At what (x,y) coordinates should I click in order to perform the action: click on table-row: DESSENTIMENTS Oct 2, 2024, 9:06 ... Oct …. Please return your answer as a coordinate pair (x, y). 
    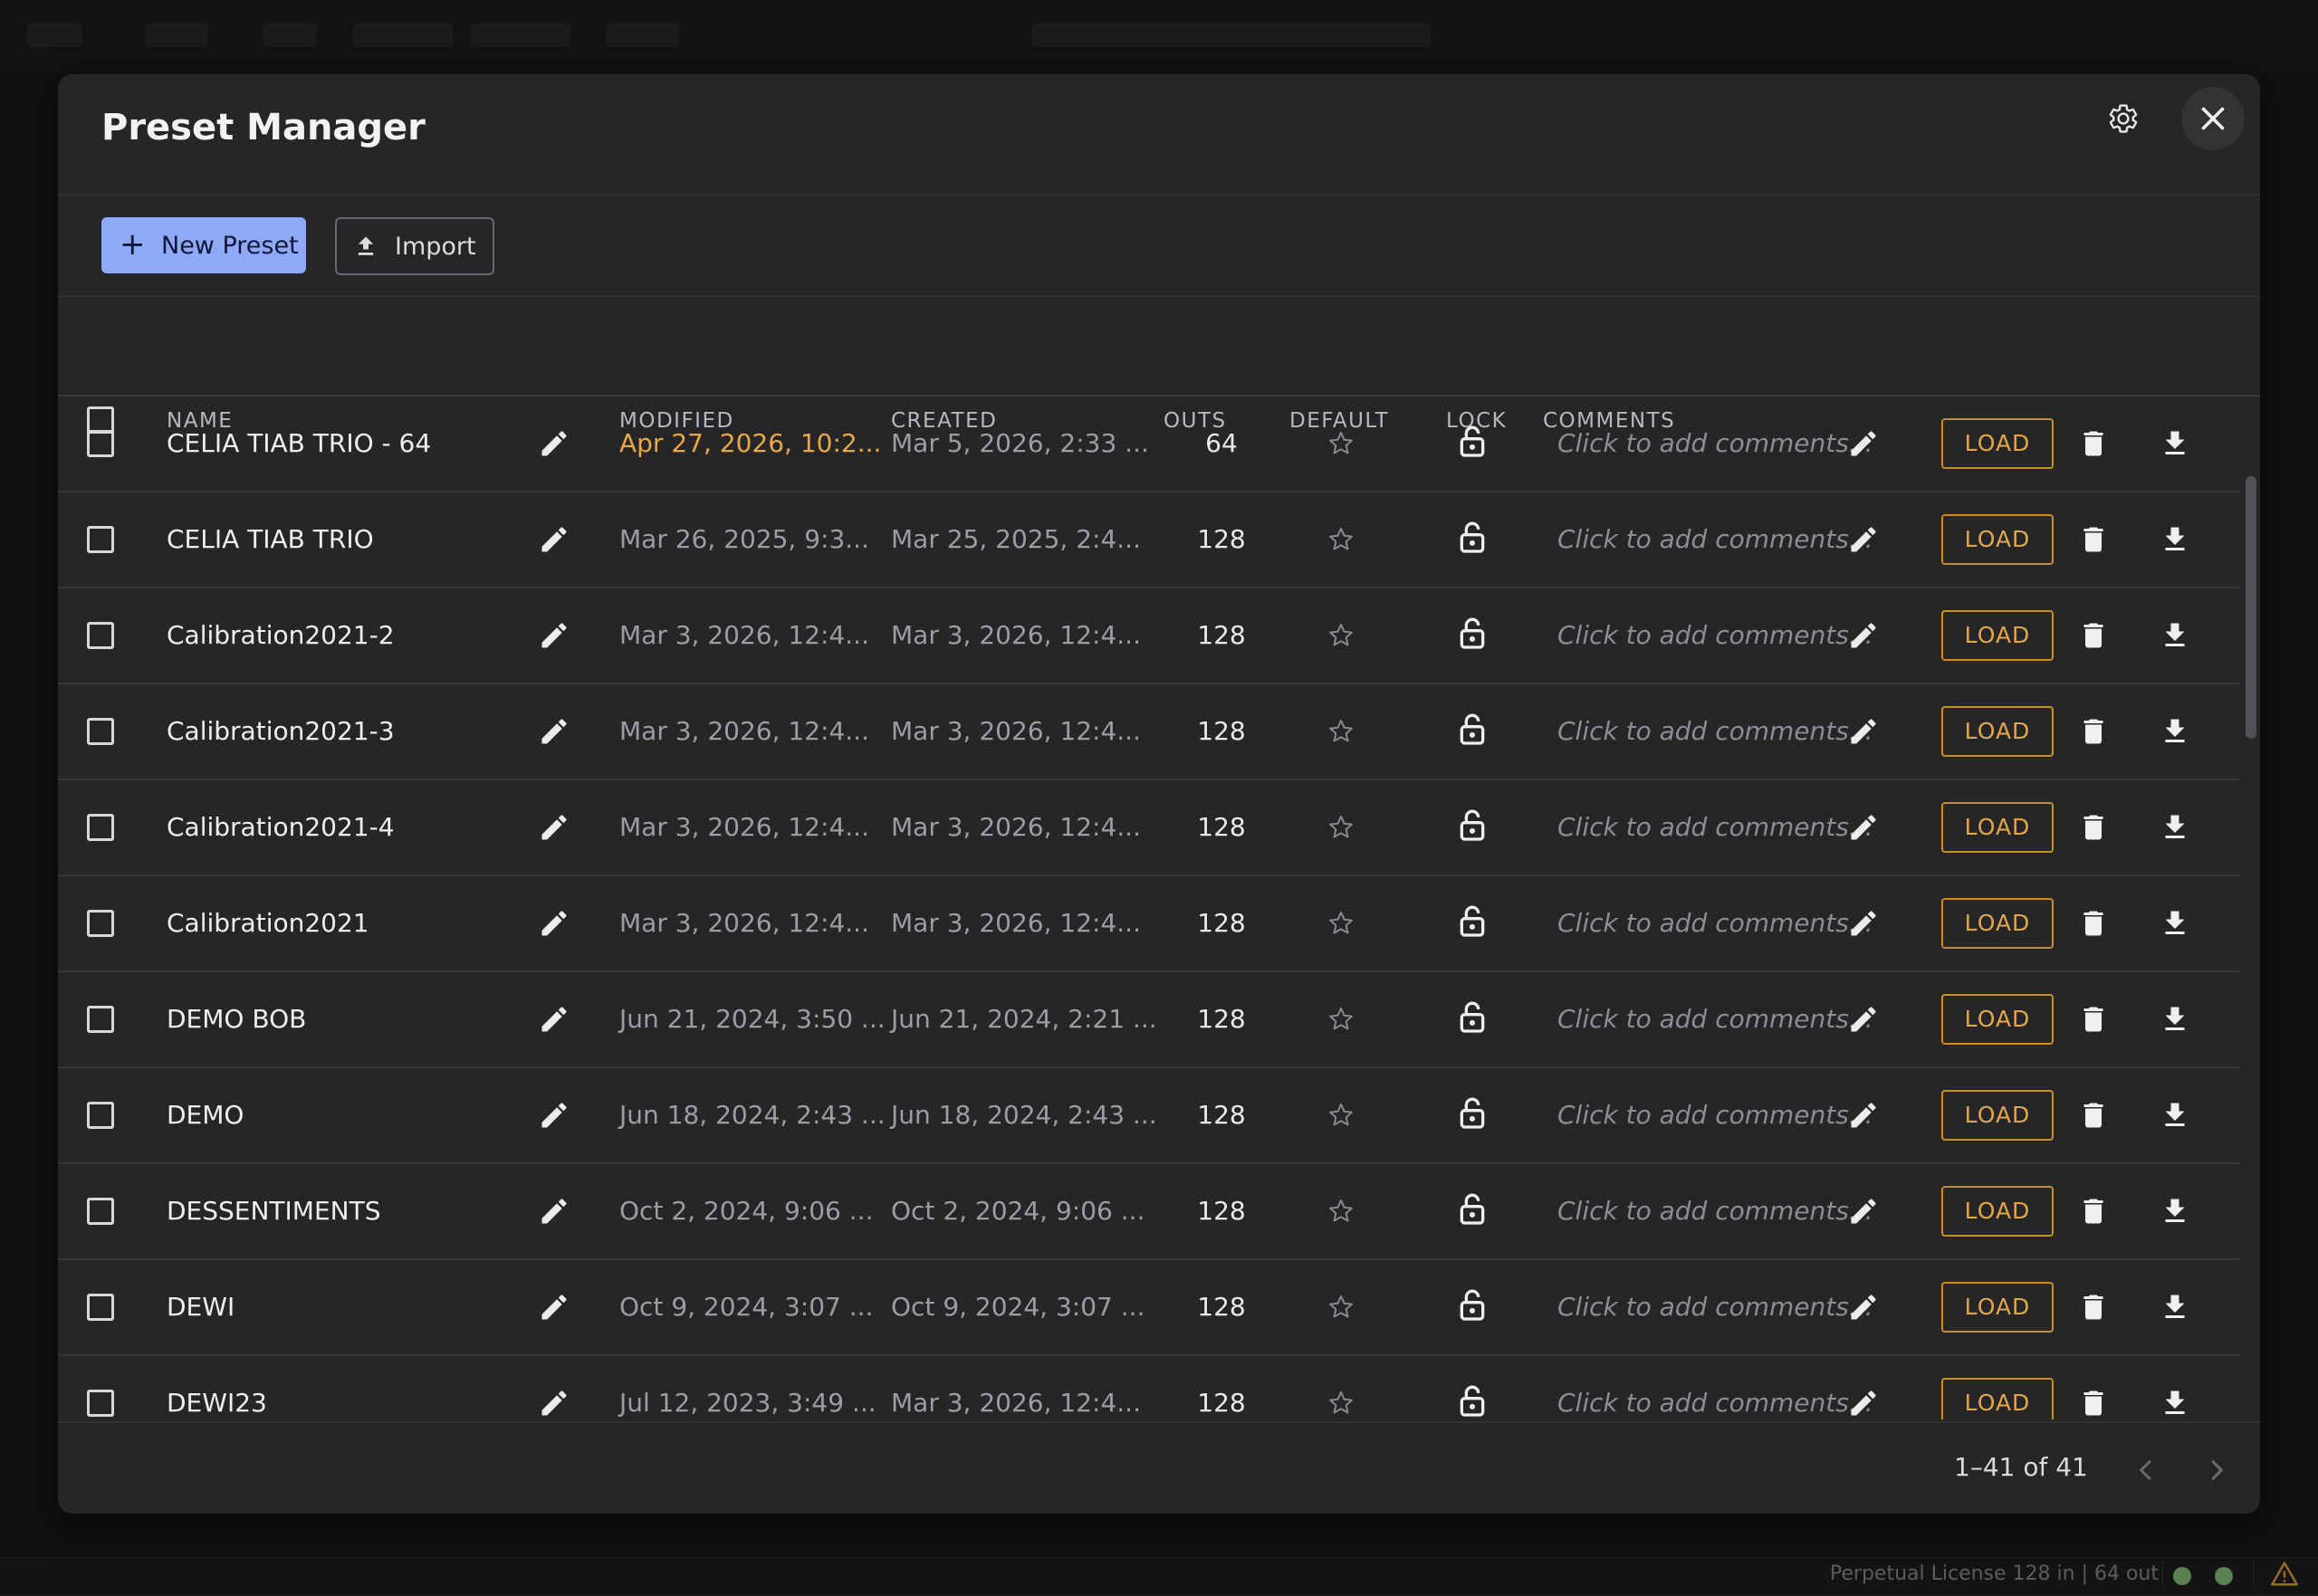
    Looking at the image, I should click on (1149, 1212).